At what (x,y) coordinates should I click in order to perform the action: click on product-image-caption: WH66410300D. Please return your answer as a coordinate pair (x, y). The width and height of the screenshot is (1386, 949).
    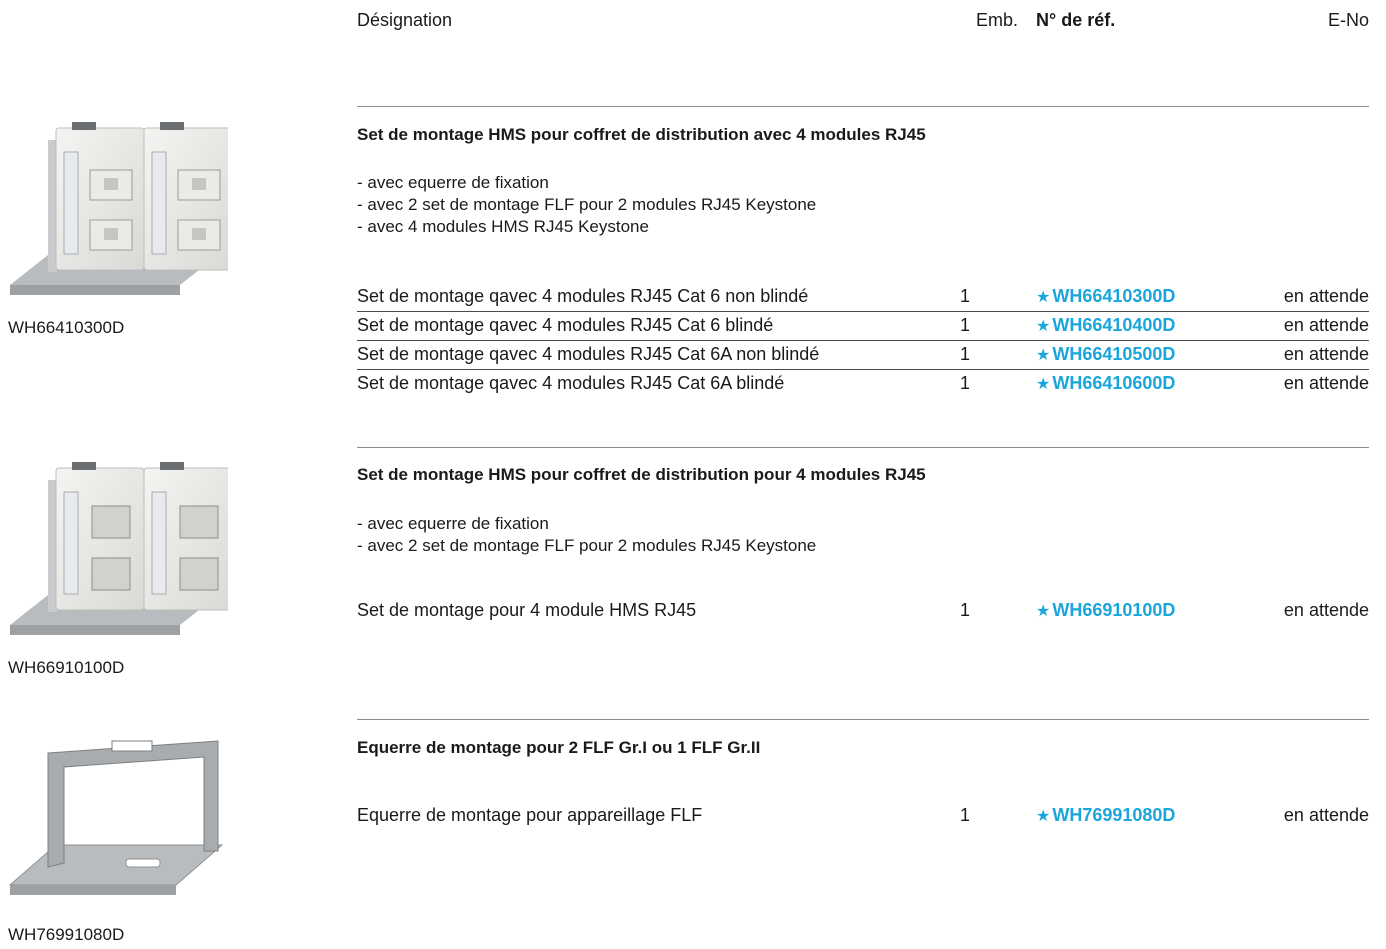
    Looking at the image, I should click on (66, 327).